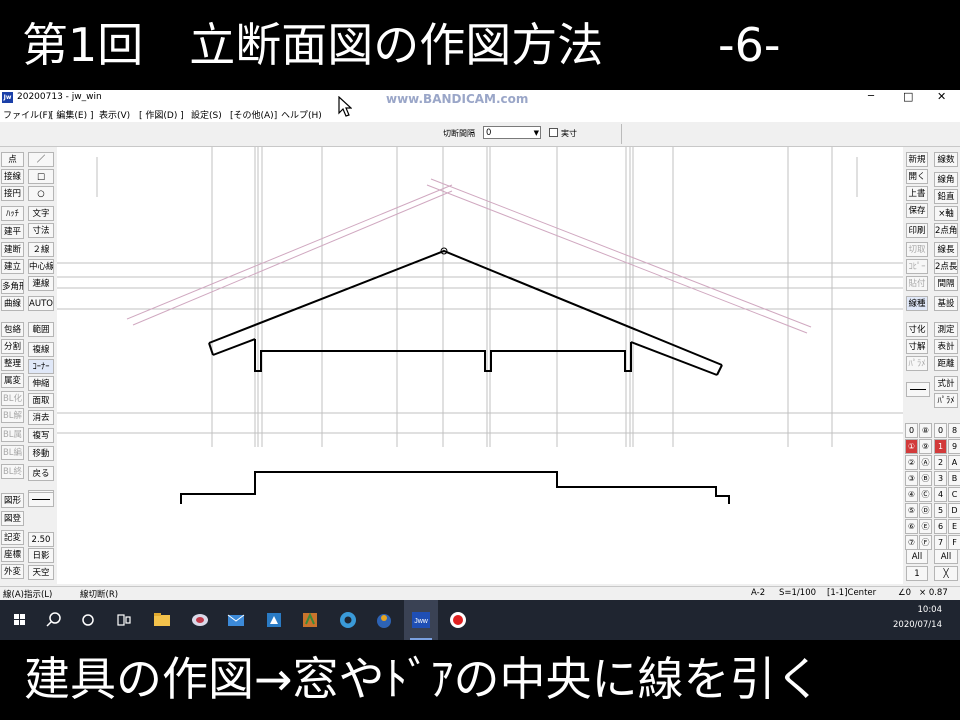 Image resolution: width=960 pixels, height=720 pixels. I want to click on status-paper: A-2, so click(758, 593).